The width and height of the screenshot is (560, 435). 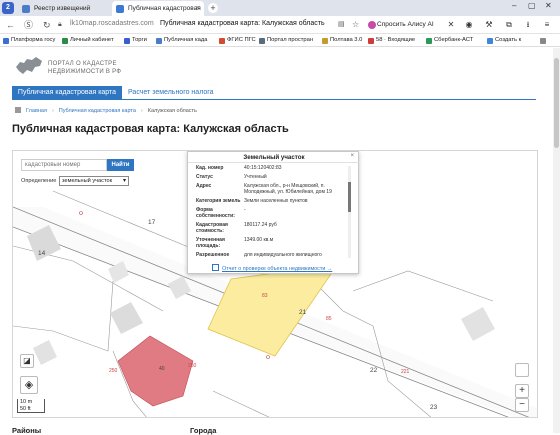 I want to click on find-button: Найти, so click(x=120, y=165).